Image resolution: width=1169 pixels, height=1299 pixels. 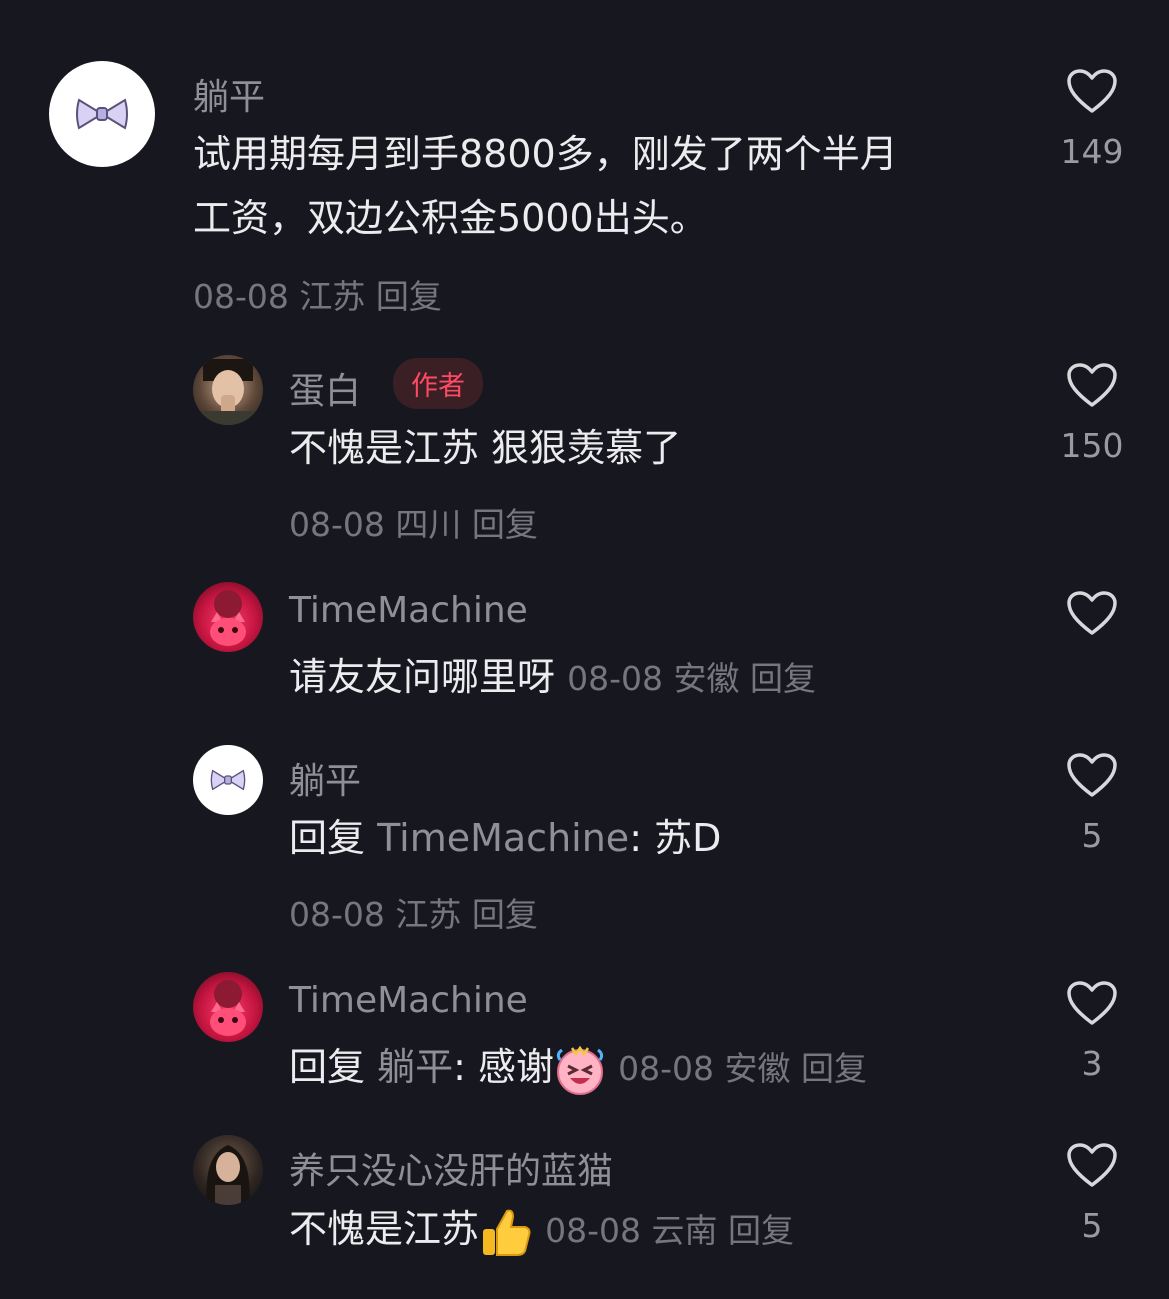 I want to click on portrait-avatar-icon, so click(x=228, y=392).